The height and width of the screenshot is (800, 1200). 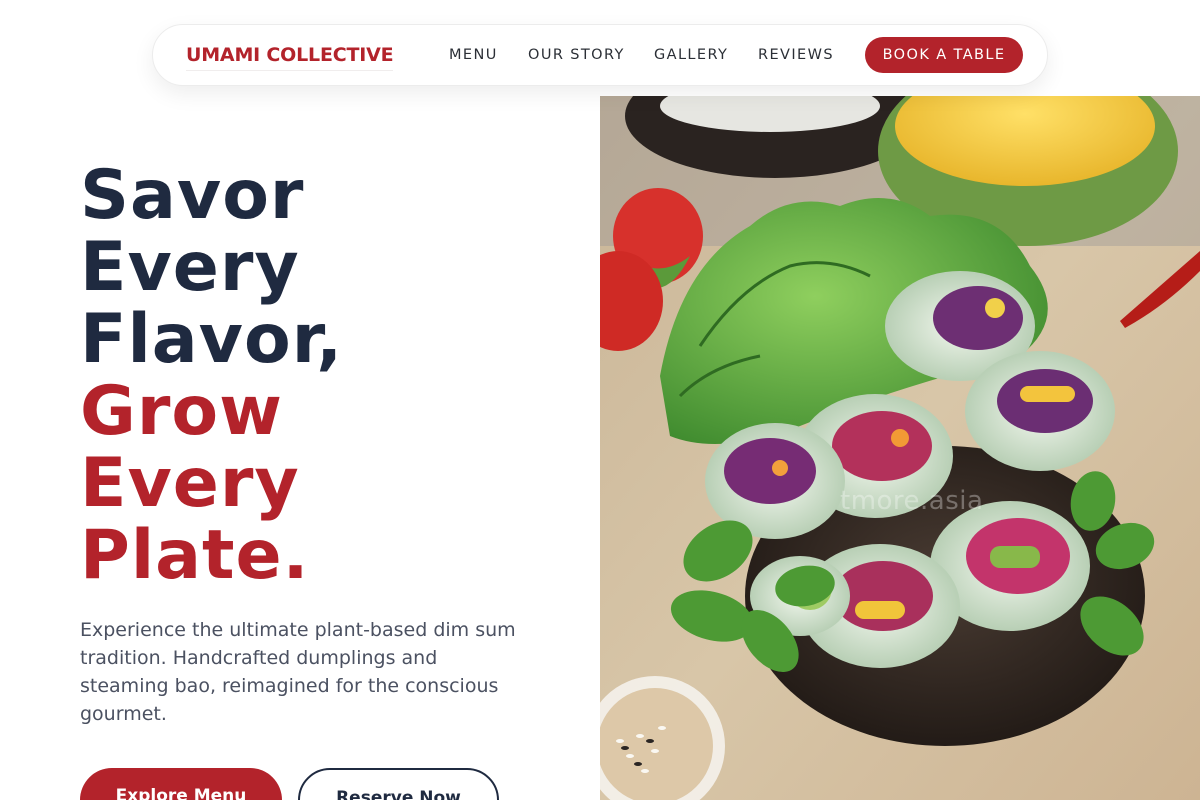 I want to click on explore-menu-button: Explore Menu, so click(x=181, y=784).